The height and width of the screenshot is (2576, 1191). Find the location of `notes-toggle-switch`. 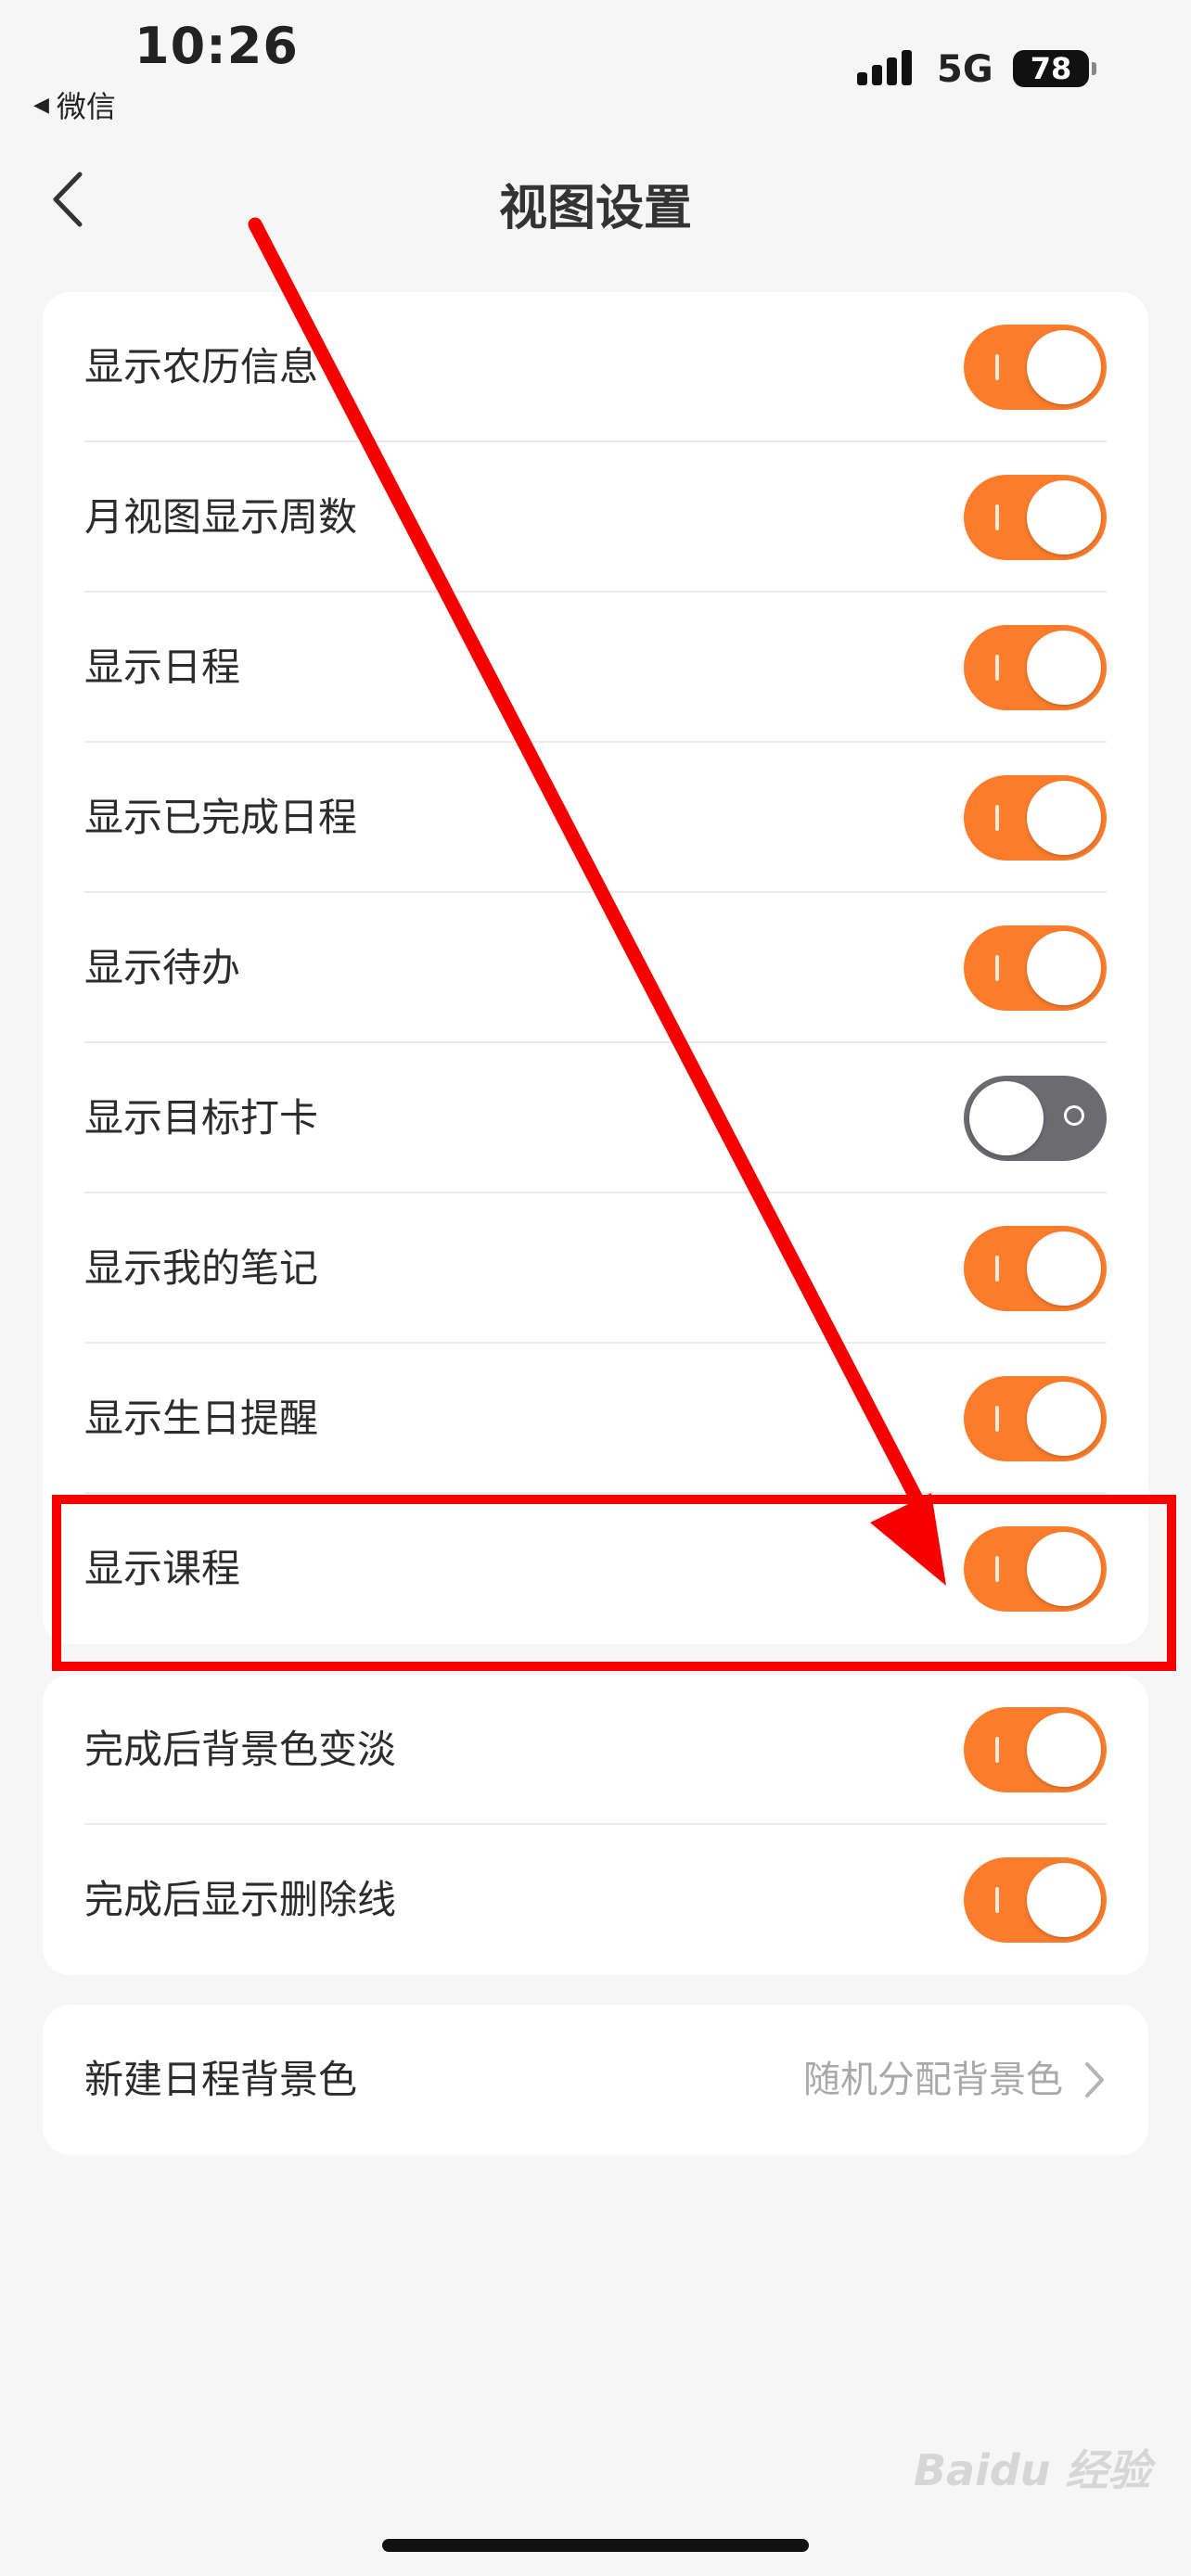

notes-toggle-switch is located at coordinates (1035, 1269).